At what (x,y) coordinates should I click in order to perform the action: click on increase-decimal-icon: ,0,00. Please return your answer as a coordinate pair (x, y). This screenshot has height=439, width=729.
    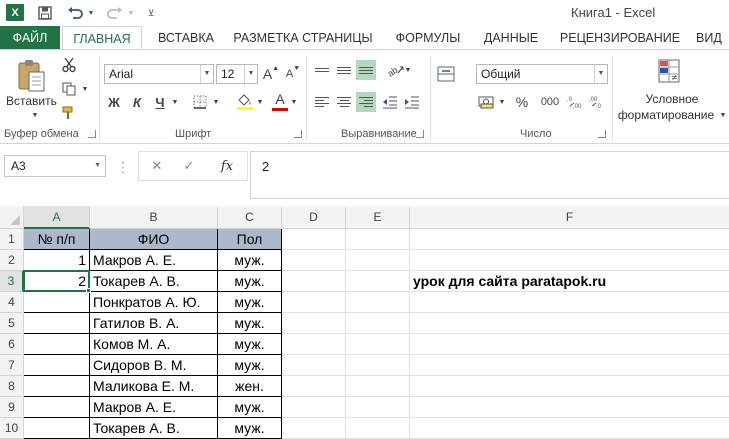
    Looking at the image, I should click on (576, 102).